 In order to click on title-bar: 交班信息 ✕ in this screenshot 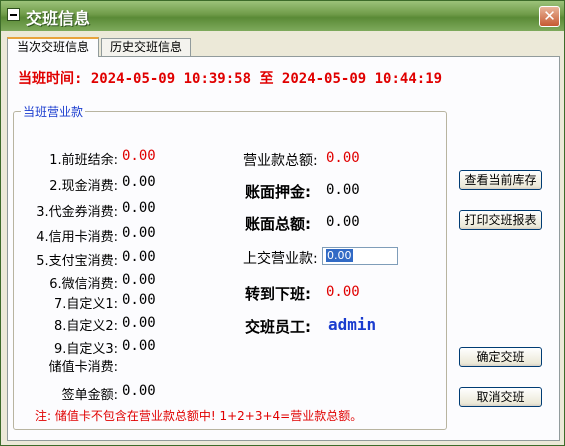, I will do `click(282, 16)`.